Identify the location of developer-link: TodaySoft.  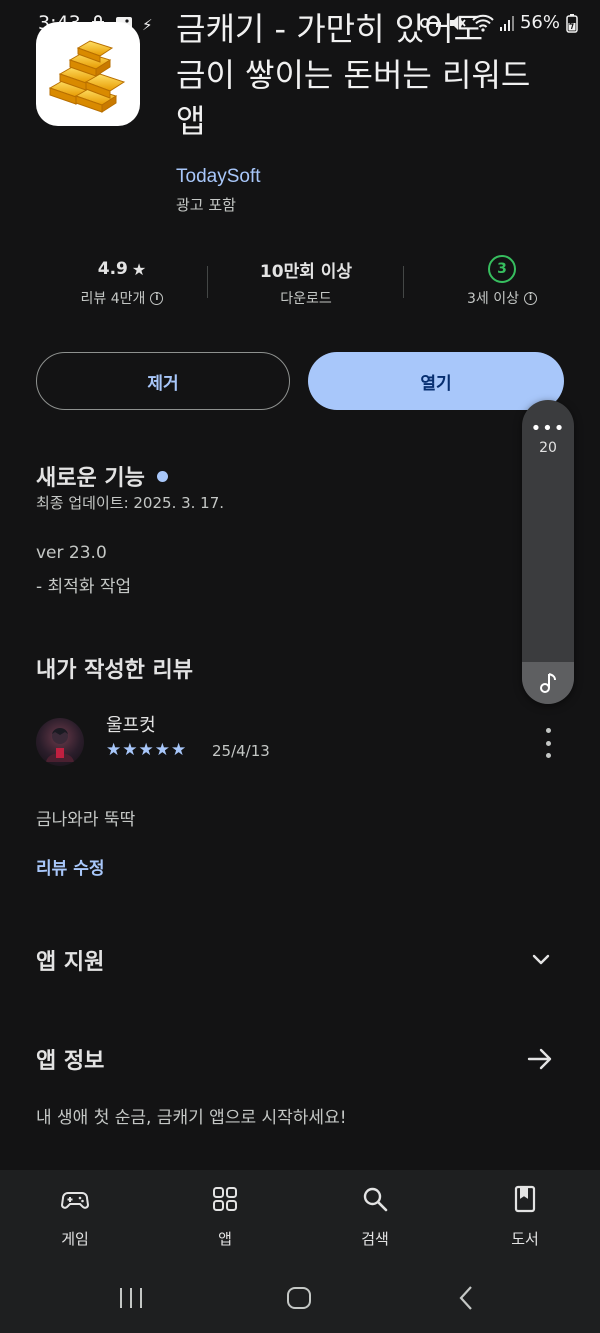
(218, 177).